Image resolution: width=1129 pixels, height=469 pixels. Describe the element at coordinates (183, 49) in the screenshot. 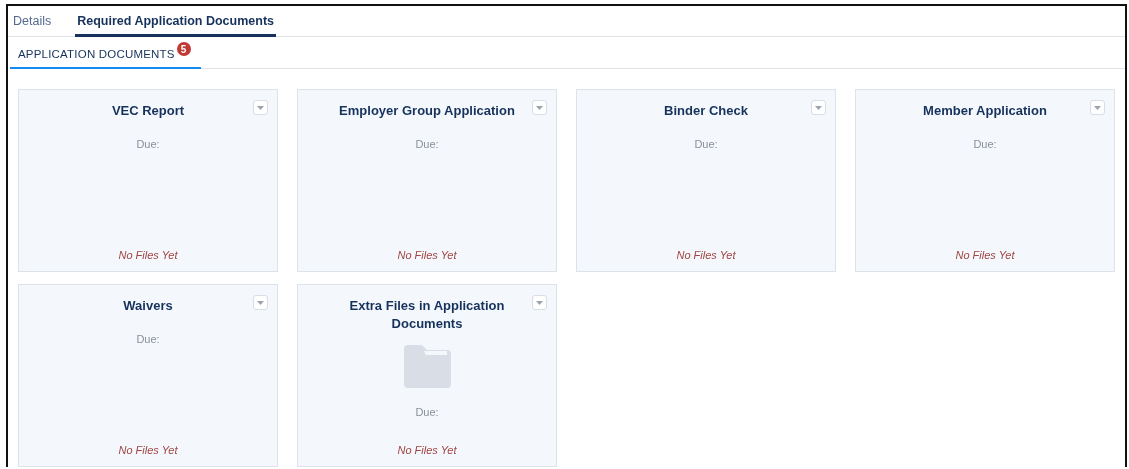

I see `count-badge: 5` at that location.